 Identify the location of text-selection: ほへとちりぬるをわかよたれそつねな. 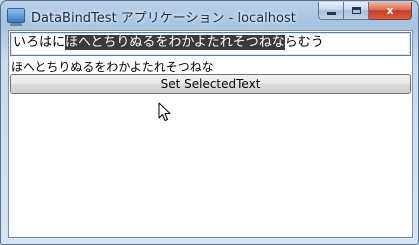
(175, 42).